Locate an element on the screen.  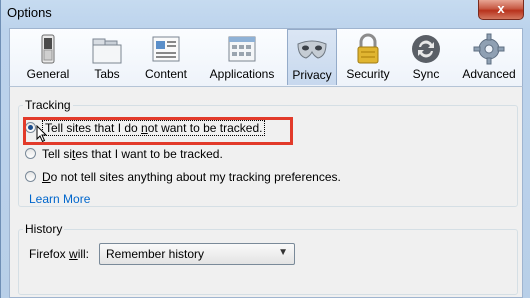
select-value: Remember history is located at coordinates (155, 254).